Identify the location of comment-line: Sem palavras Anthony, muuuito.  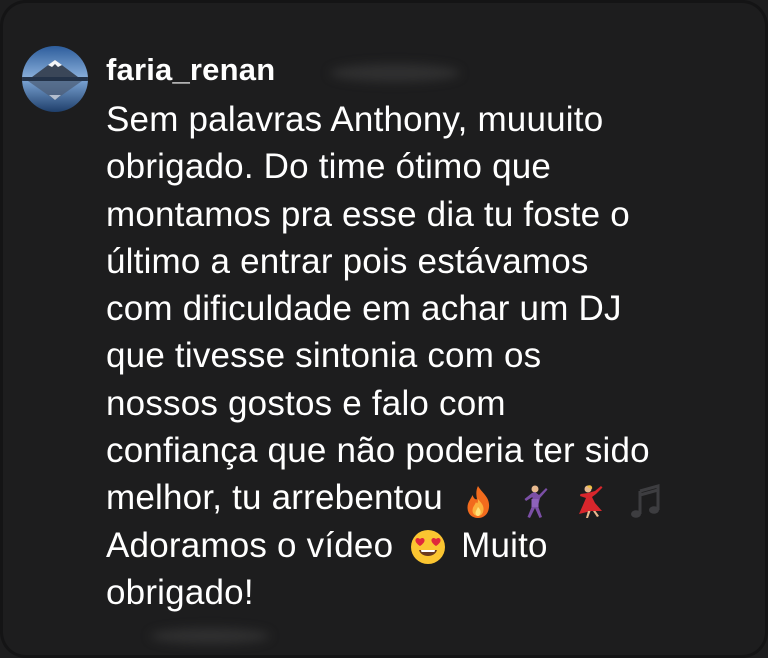
(355, 119).